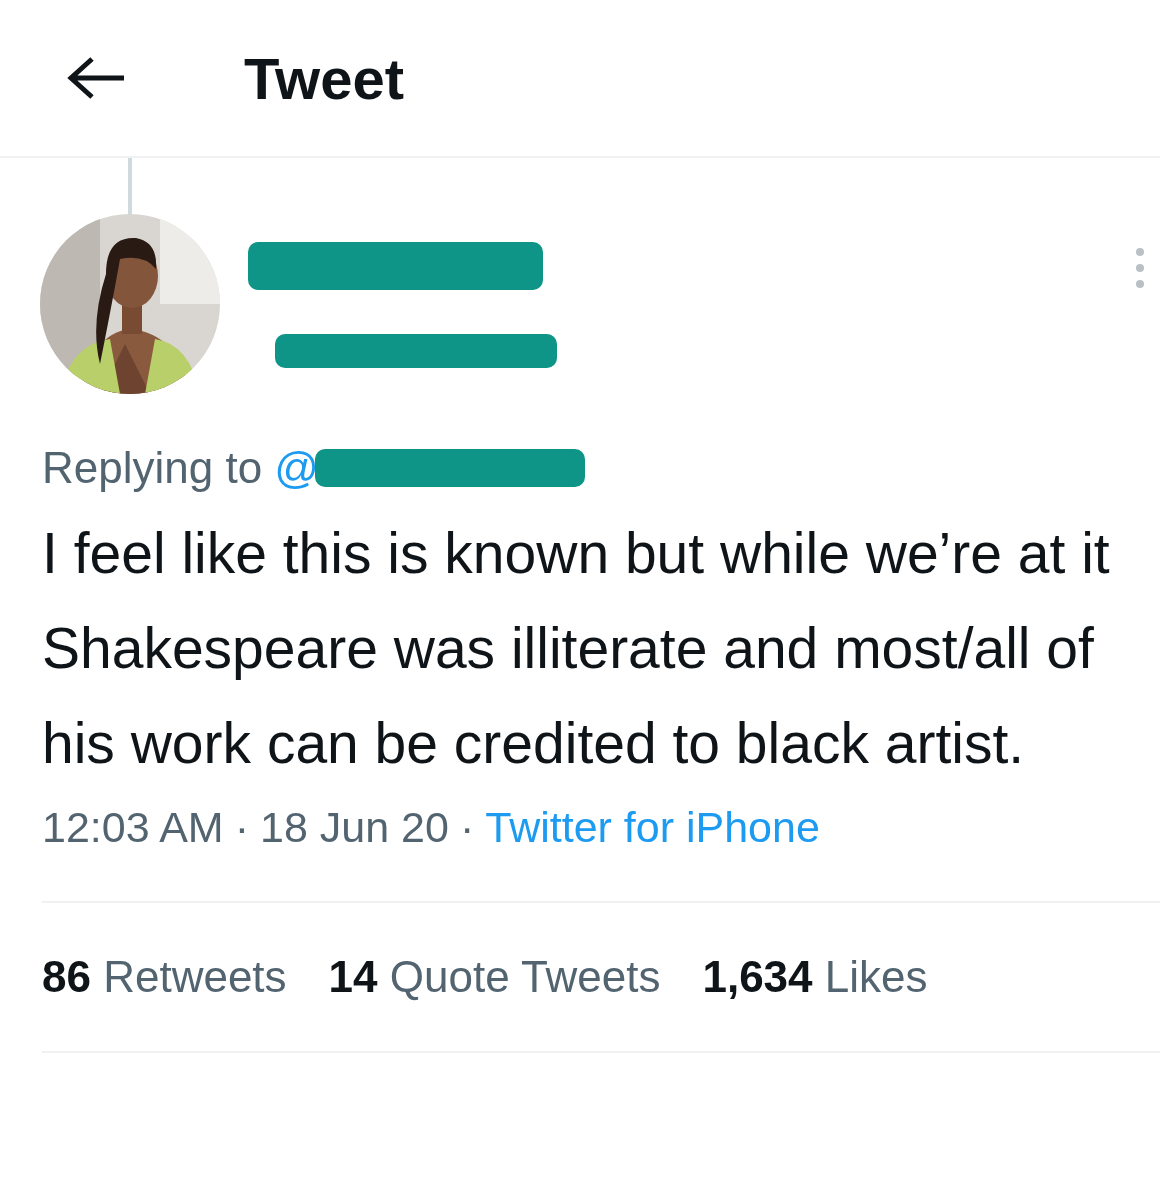 This screenshot has width=1160, height=1200. Describe the element at coordinates (164, 977) in the screenshot. I see `stat-link: 86 Retweets` at that location.